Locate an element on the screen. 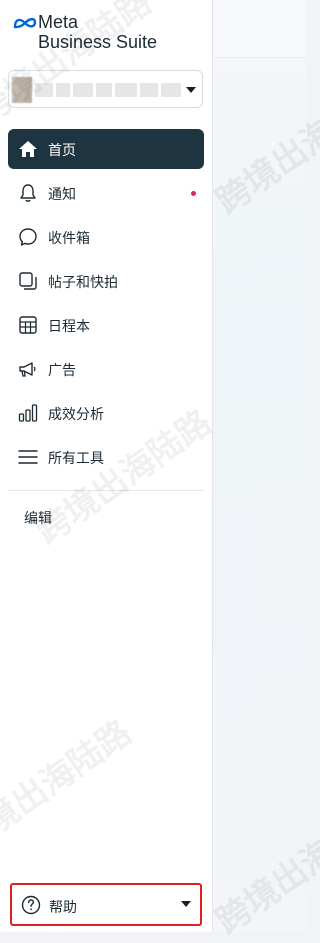  megaphone-icon is located at coordinates (27, 369).